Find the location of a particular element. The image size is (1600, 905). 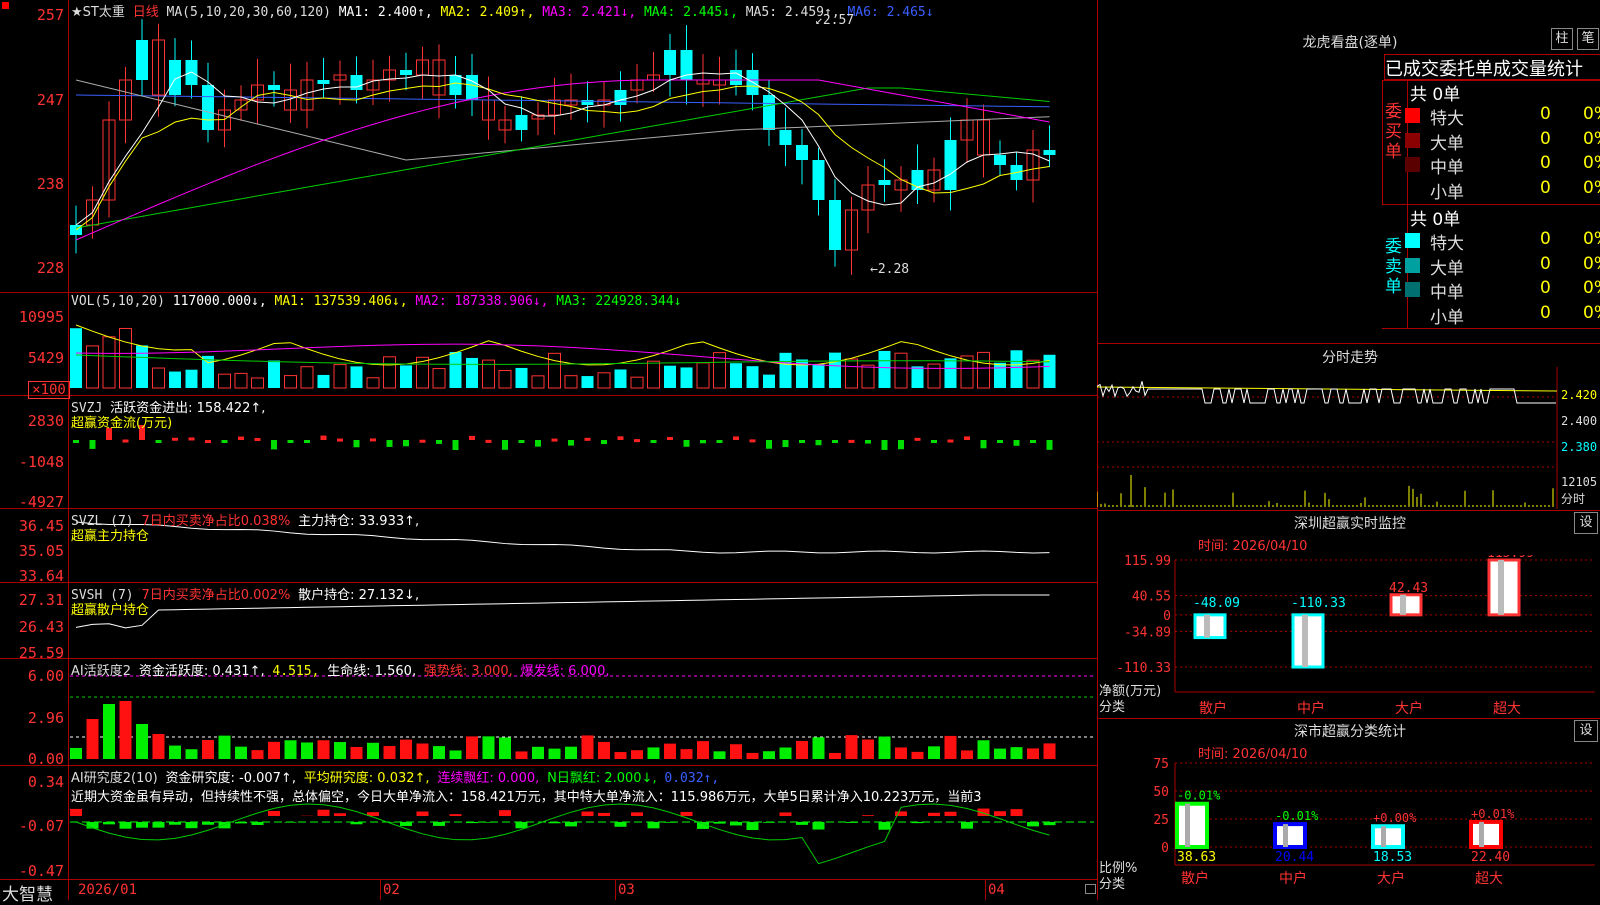

ma6-value: MA6: 2.465↓ is located at coordinates (890, 12).